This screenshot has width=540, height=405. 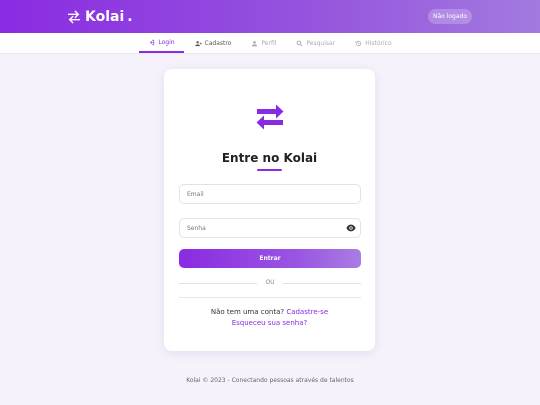 I want to click on eye-icon, so click(x=351, y=228).